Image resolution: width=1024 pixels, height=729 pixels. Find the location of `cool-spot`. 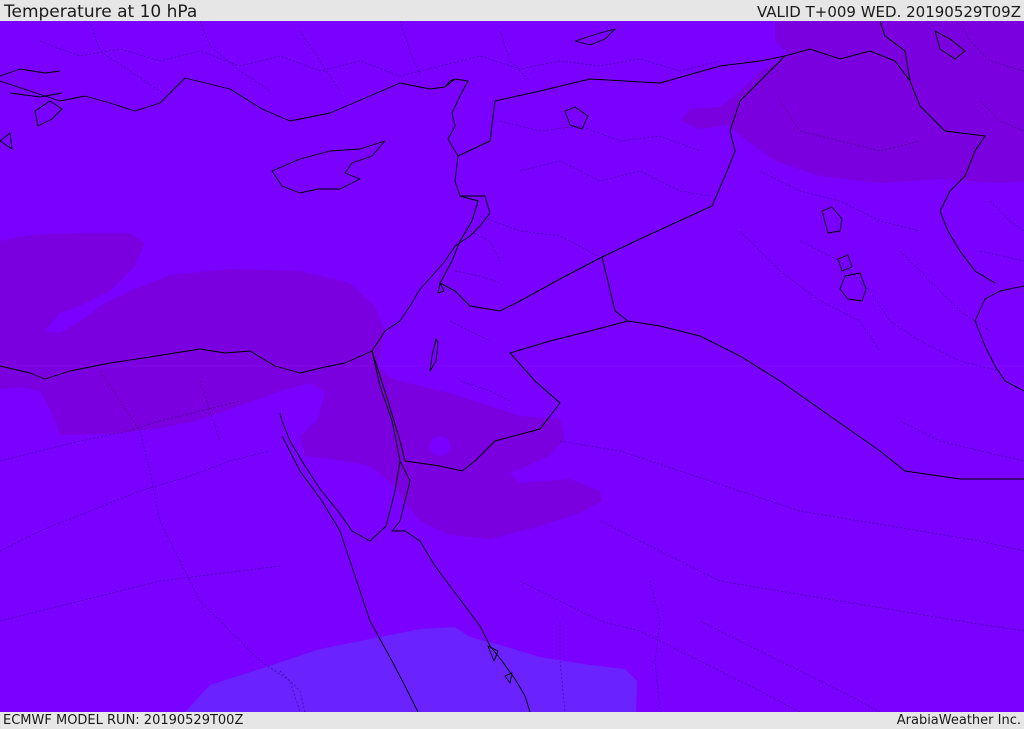

cool-spot is located at coordinates (440, 446).